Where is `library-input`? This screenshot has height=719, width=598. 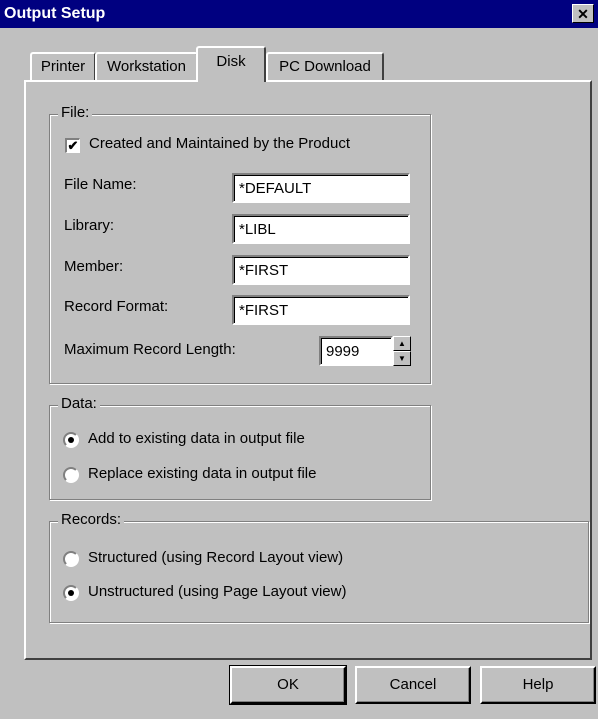
library-input is located at coordinates (321, 229).